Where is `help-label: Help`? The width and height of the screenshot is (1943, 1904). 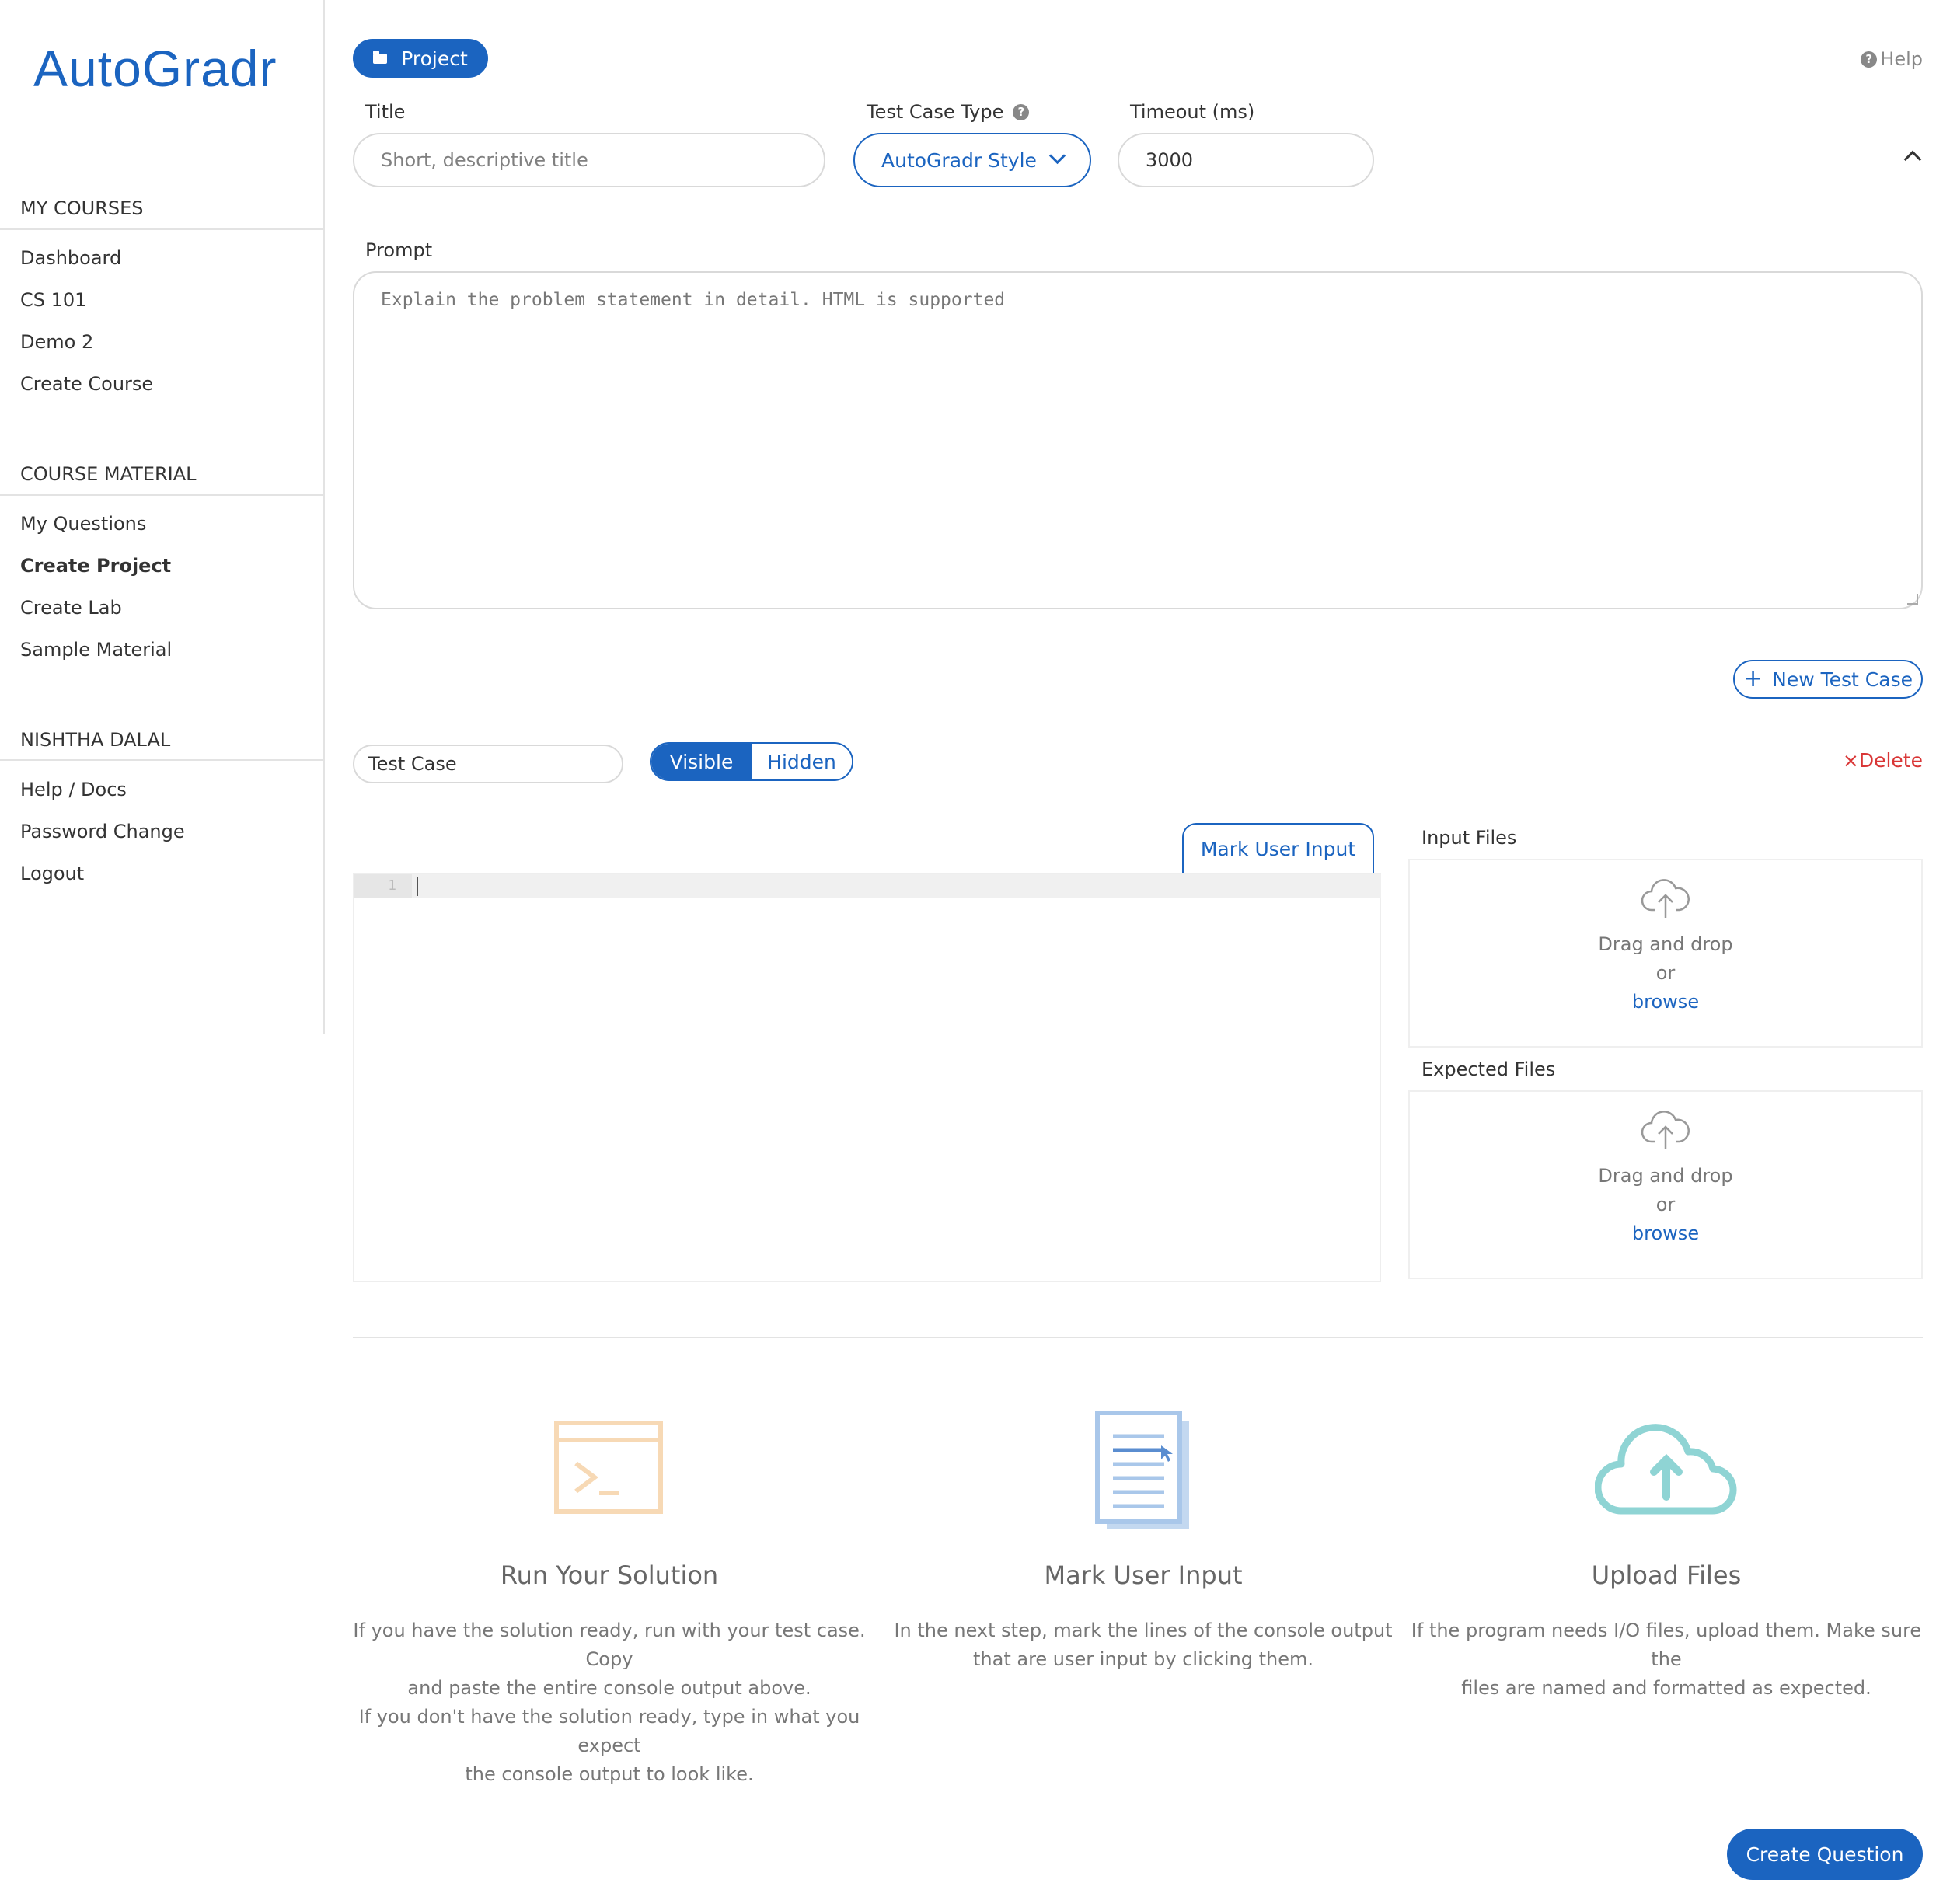 help-label: Help is located at coordinates (1901, 59).